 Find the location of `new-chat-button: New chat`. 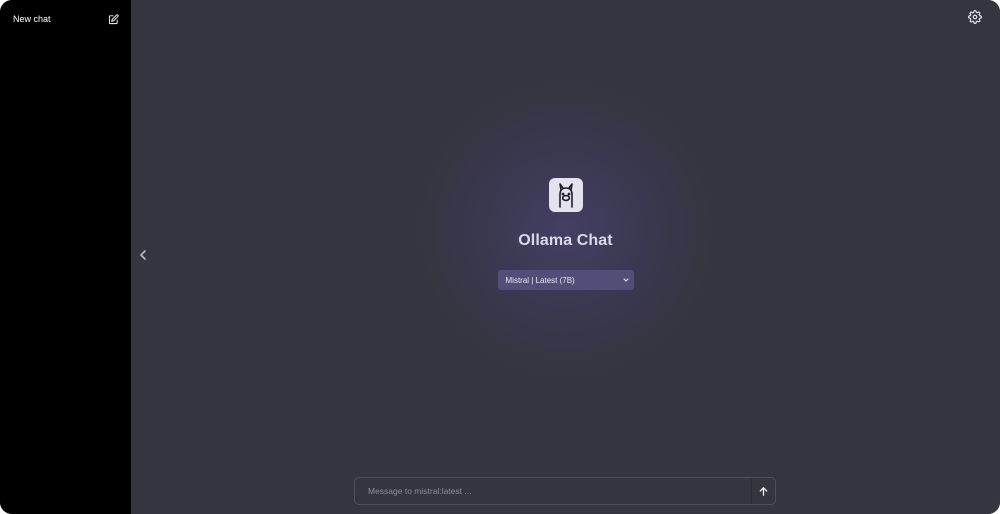

new-chat-button: New chat is located at coordinates (66, 19).